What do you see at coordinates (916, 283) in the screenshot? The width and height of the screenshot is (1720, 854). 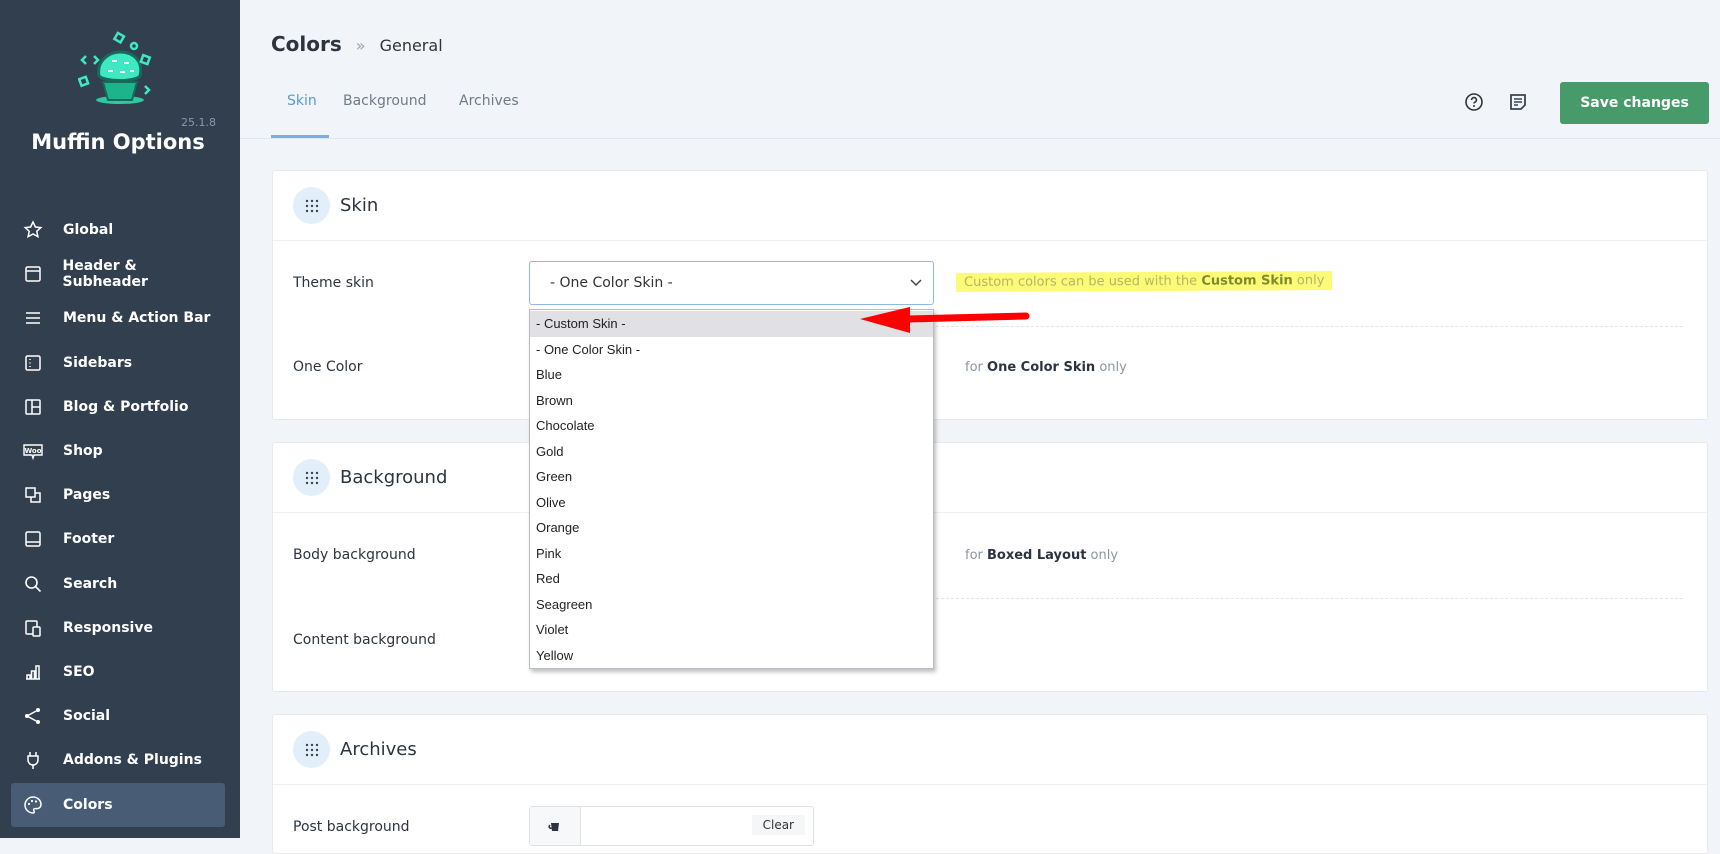 I see `chevron-down-icon` at bounding box center [916, 283].